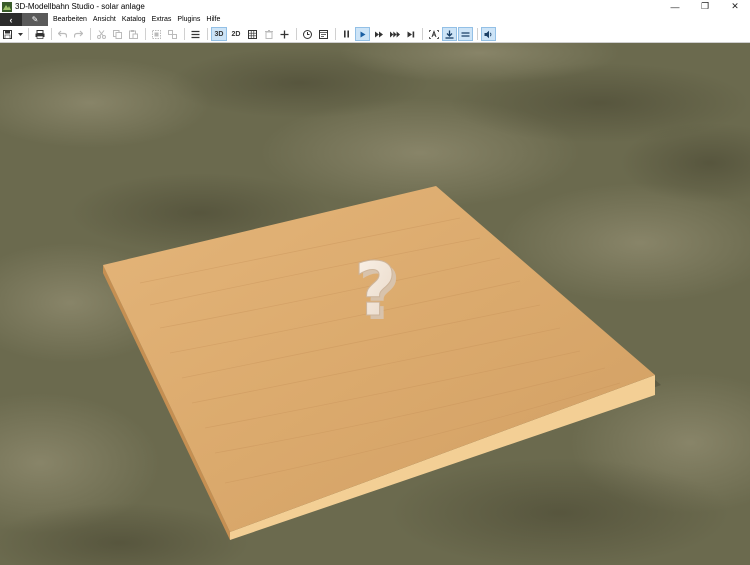 This screenshot has height=565, width=750. Describe the element at coordinates (284, 34) in the screenshot. I see `add-icon` at that location.